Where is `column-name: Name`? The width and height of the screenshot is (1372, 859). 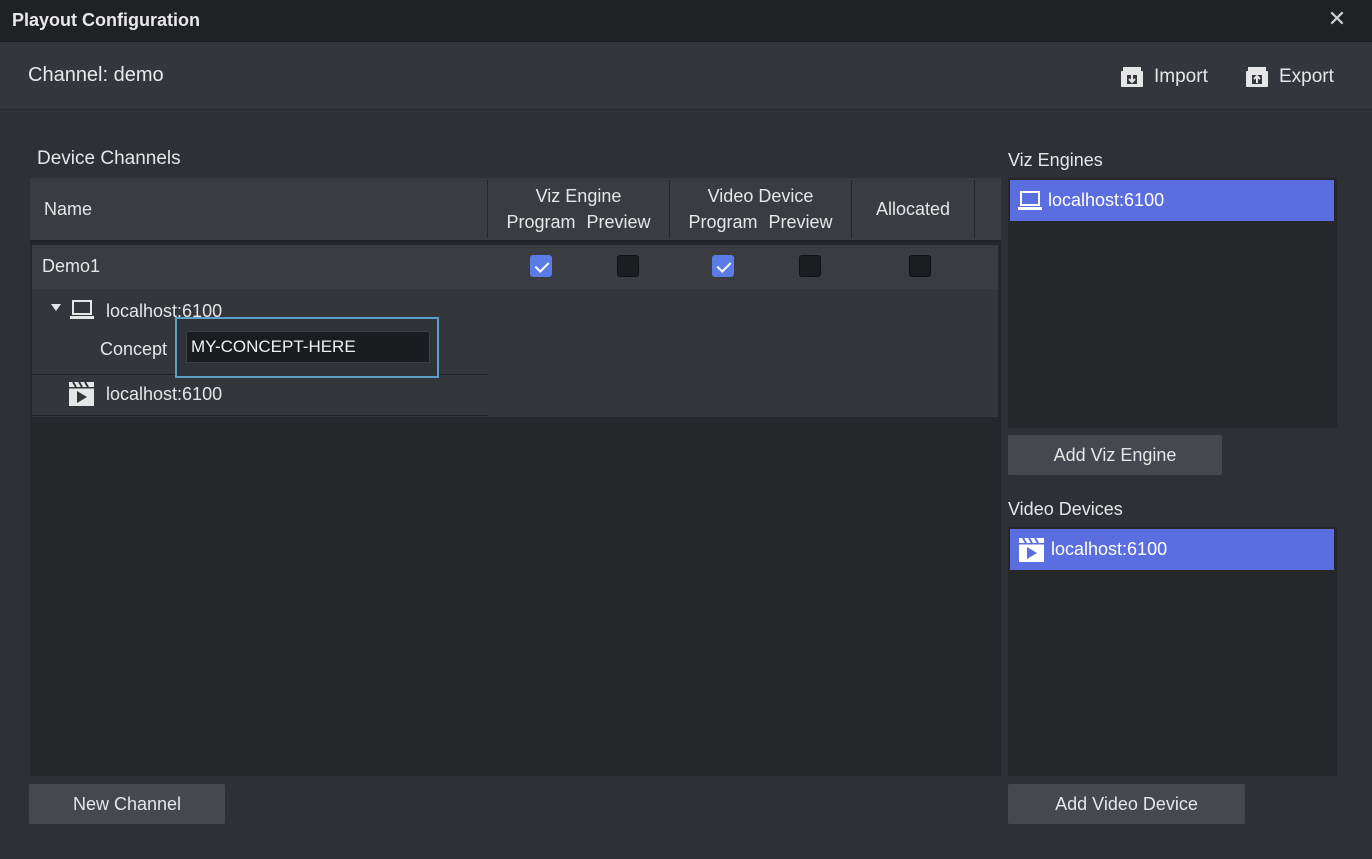
column-name: Name is located at coordinates (68, 209).